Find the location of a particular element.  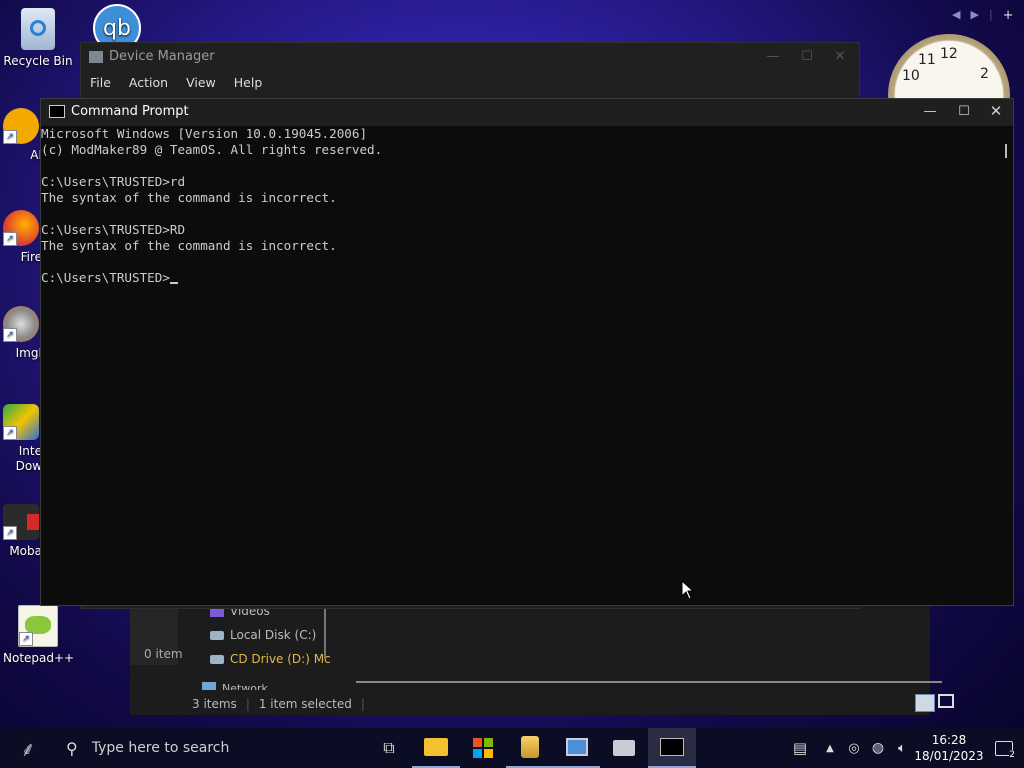

menu-help: Help is located at coordinates (248, 82).